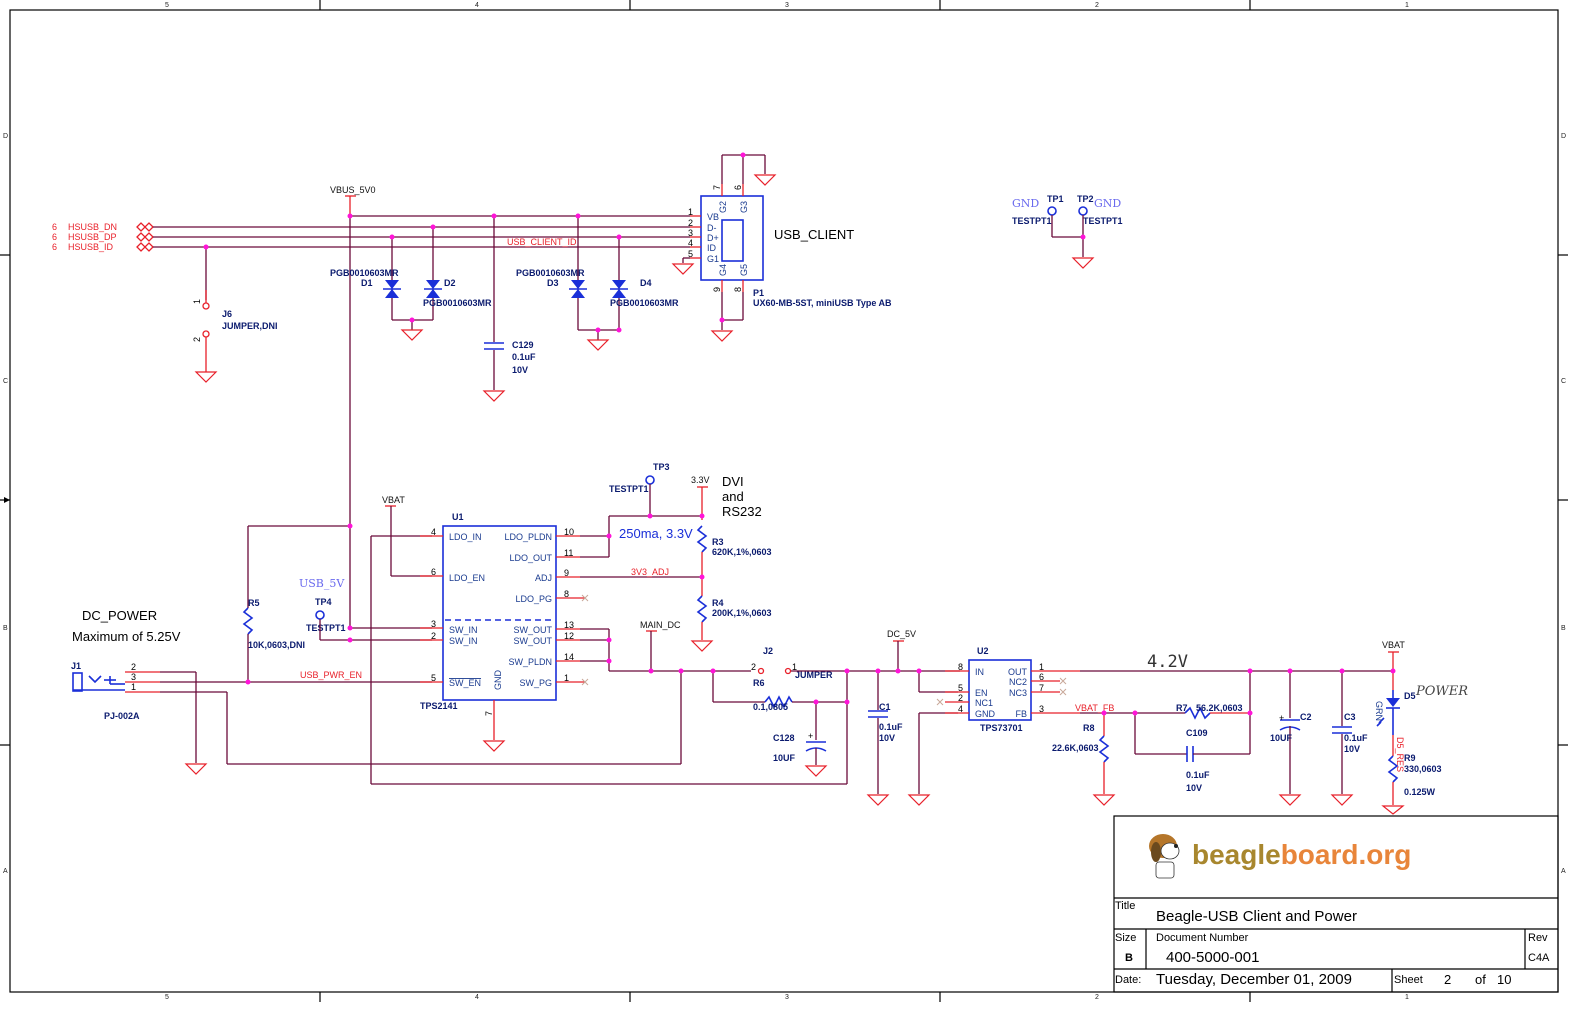 This screenshot has height=1018, width=1595. I want to click on testpoint-tp1-icon, so click(1052, 211).